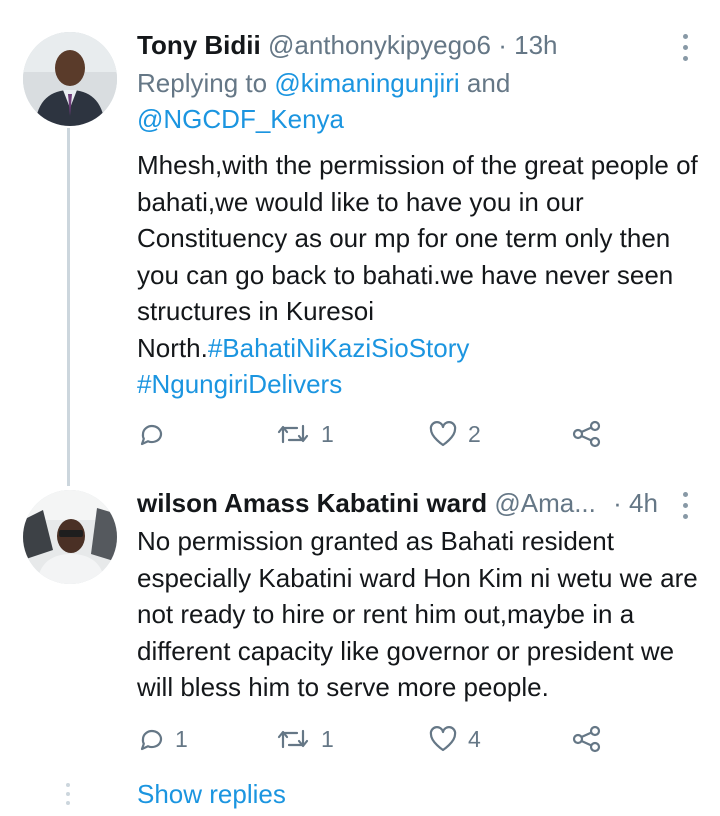 This screenshot has width=720, height=816. I want to click on mention-link: @kimaningunjiri, so click(366, 83).